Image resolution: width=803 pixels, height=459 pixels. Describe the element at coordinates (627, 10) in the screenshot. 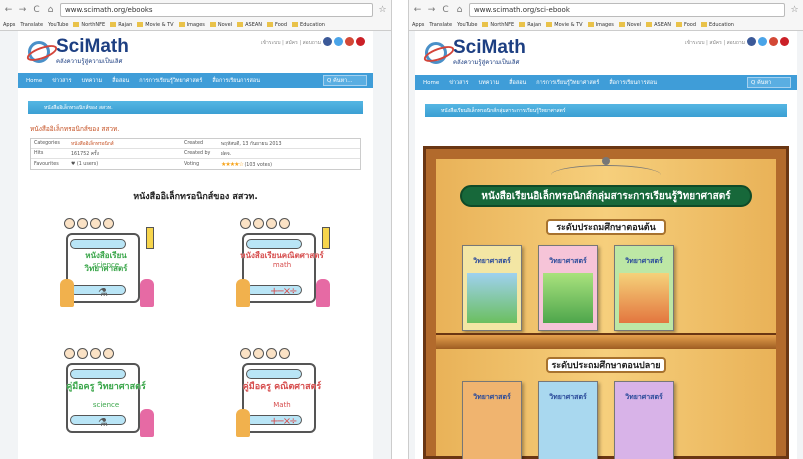

I see `address-bar: www.scimath.org/sci-ebook` at that location.